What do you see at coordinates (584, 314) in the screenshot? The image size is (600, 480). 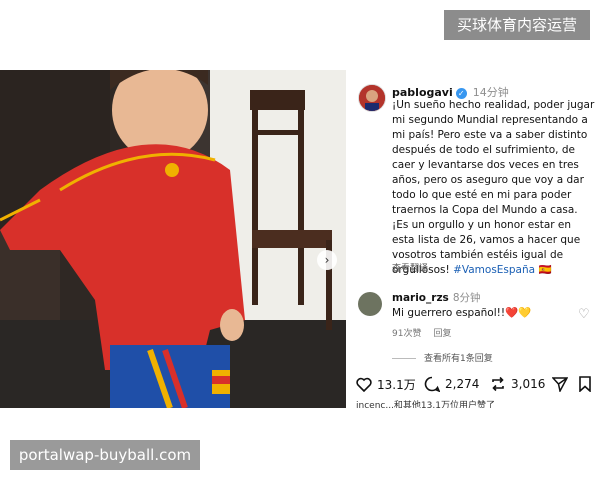 I see `comment-like-heart-icon: ♡` at bounding box center [584, 314].